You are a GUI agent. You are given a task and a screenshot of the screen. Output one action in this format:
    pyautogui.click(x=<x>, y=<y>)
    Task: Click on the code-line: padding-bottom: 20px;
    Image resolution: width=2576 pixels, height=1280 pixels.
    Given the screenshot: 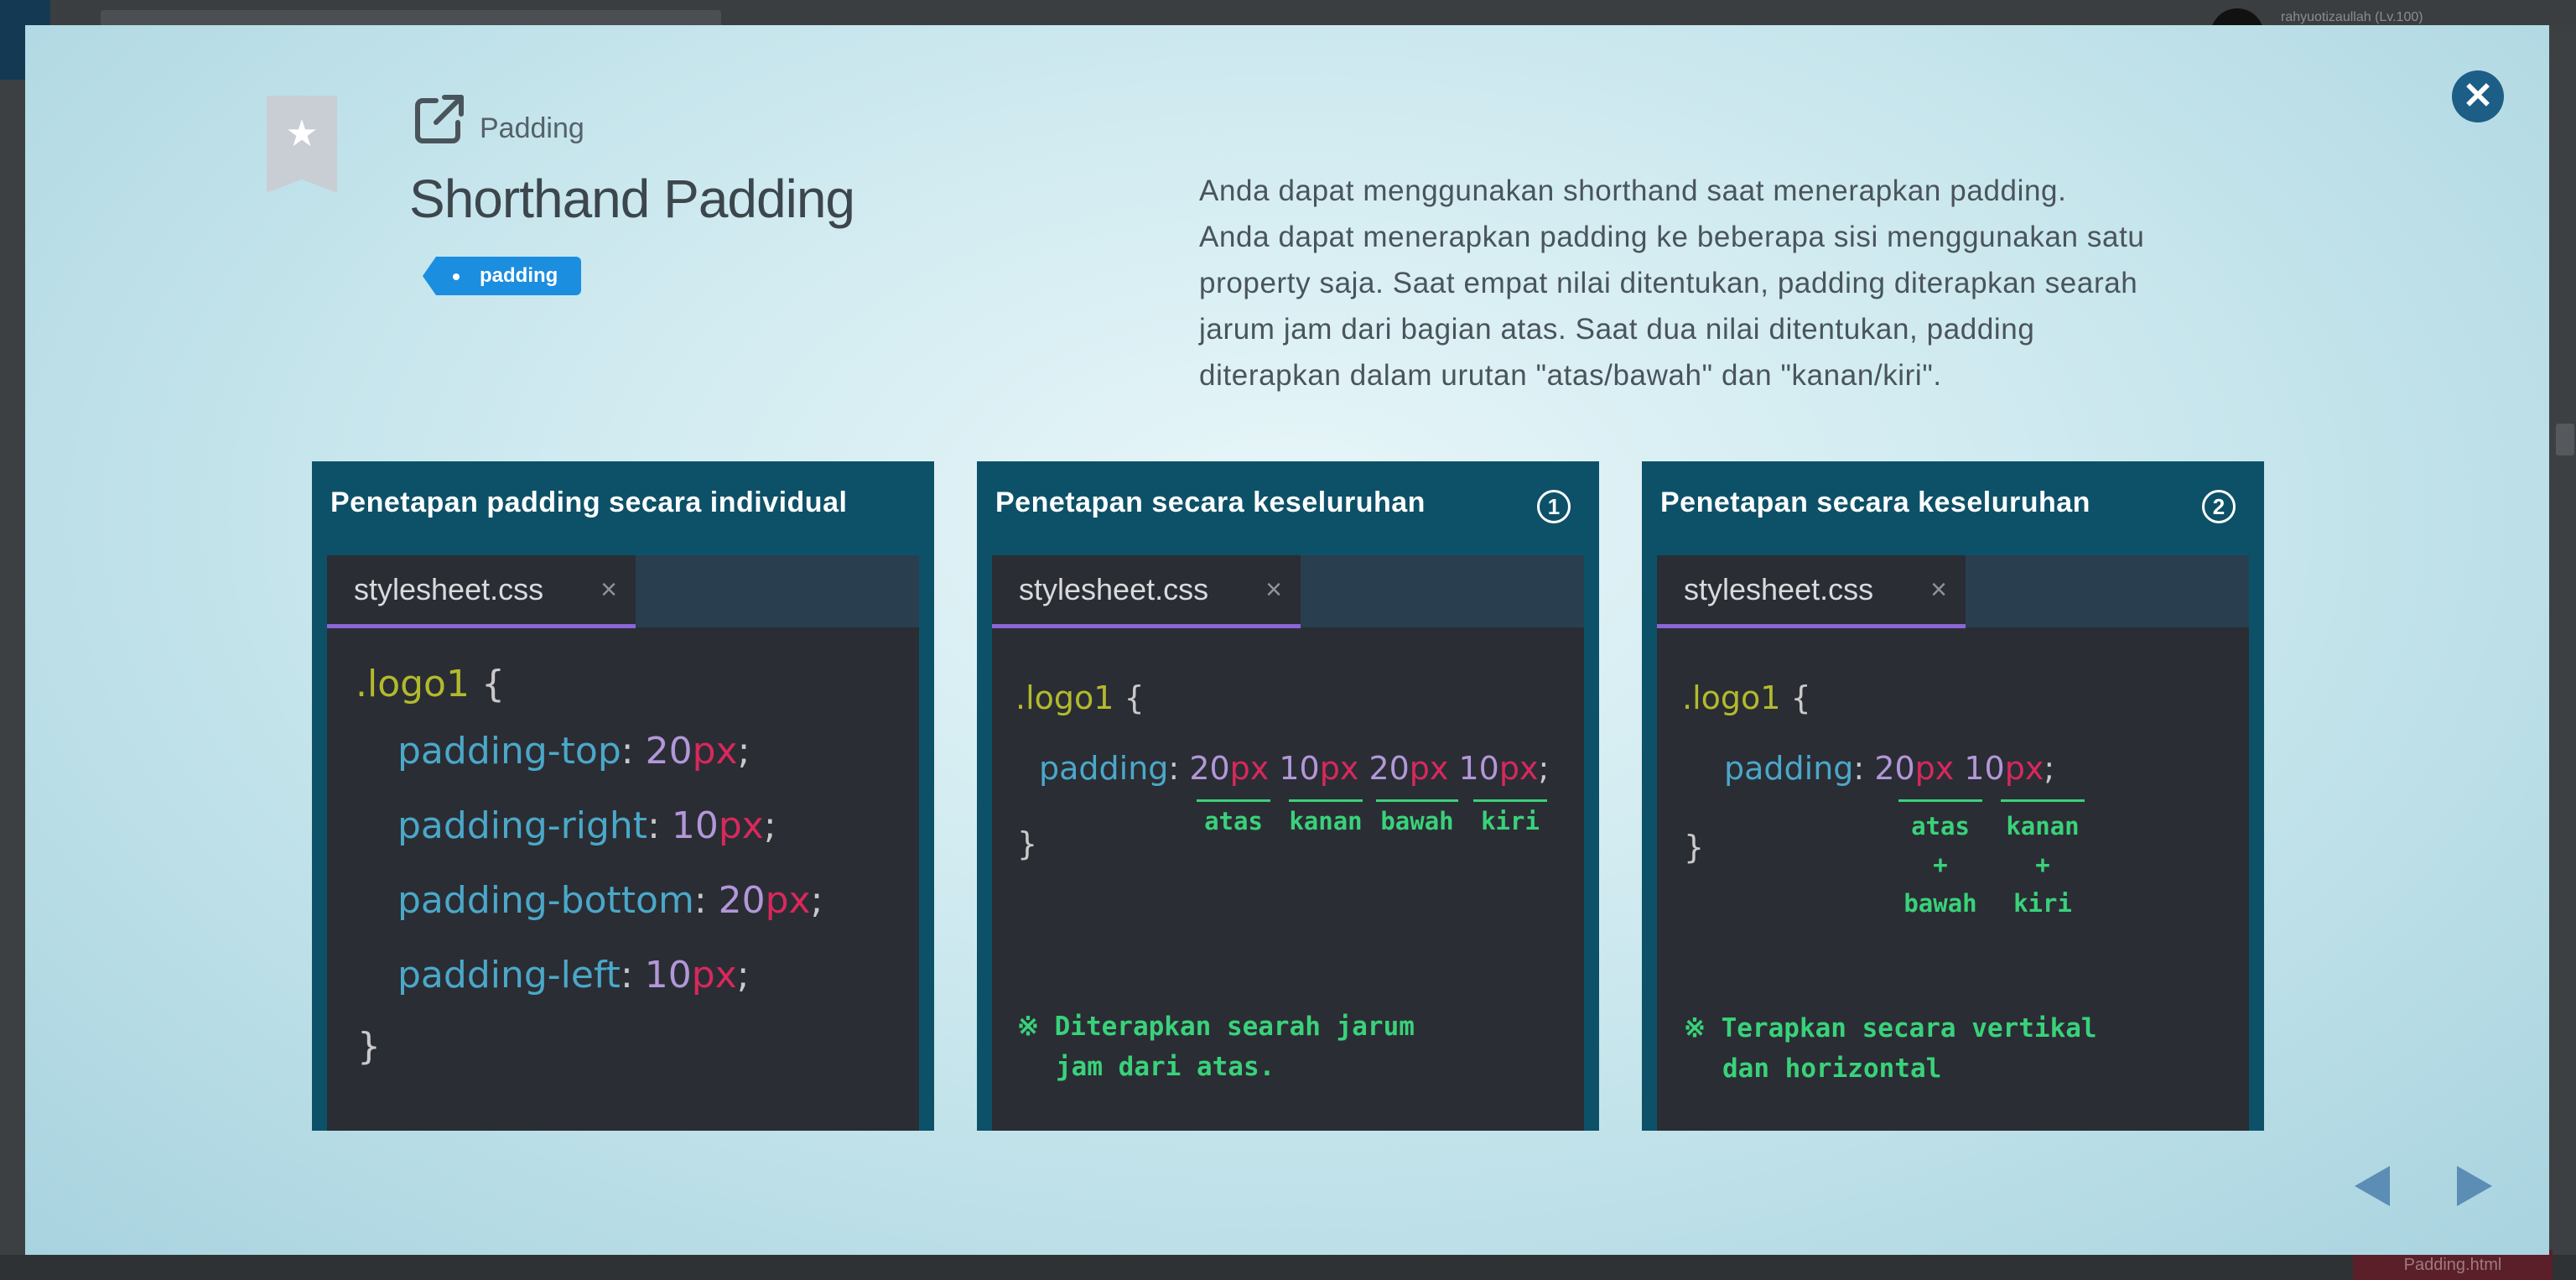 What is the action you would take?
    pyautogui.click(x=610, y=900)
    